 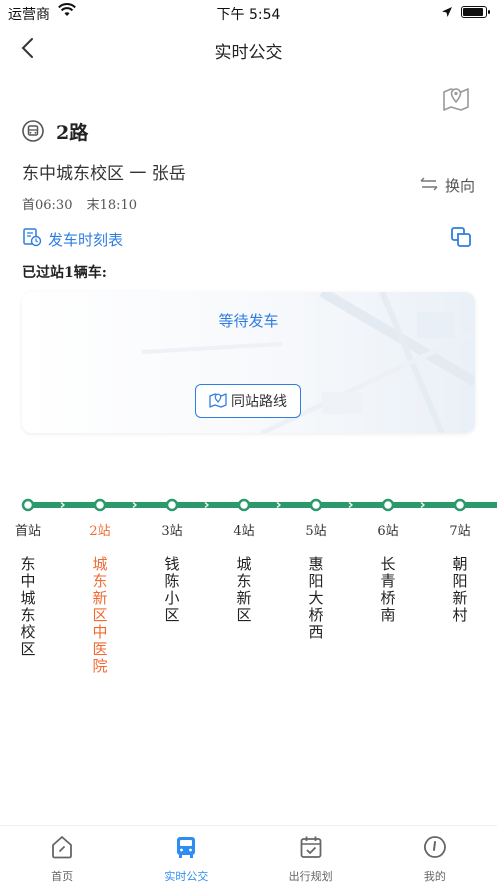 What do you see at coordinates (84, 203) in the screenshot?
I see `operating-hours: 首06:30 末18:10` at bounding box center [84, 203].